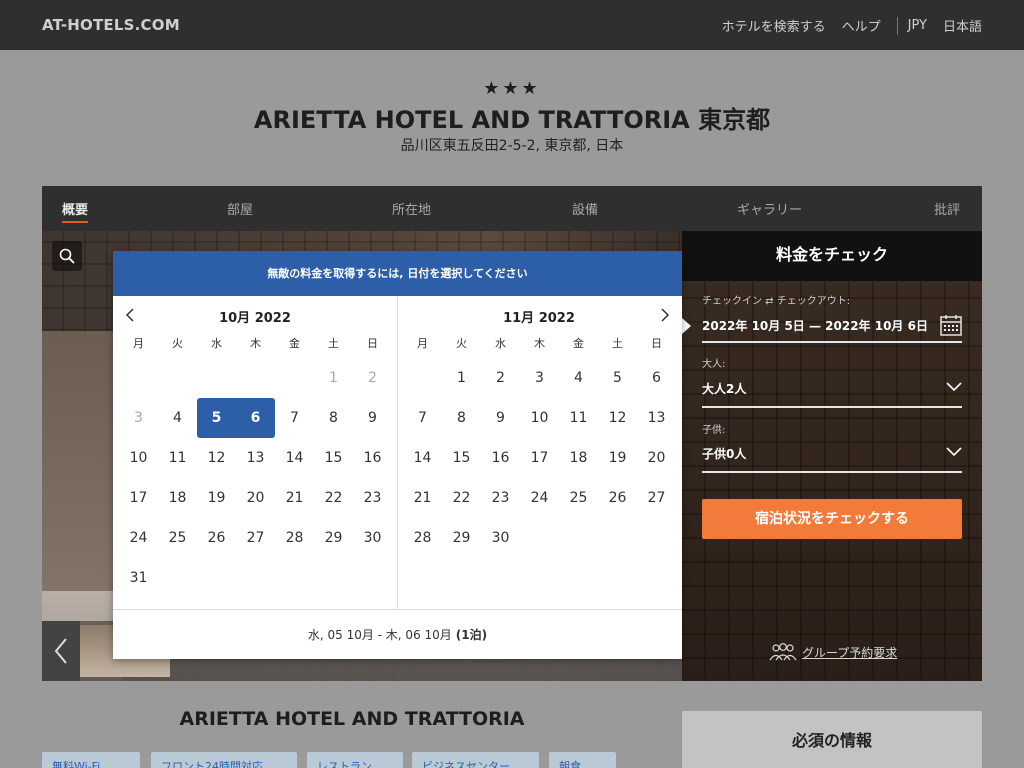 Image resolution: width=1024 pixels, height=768 pixels. Describe the element at coordinates (255, 343) in the screenshot. I see `weekday-label: 木` at that location.